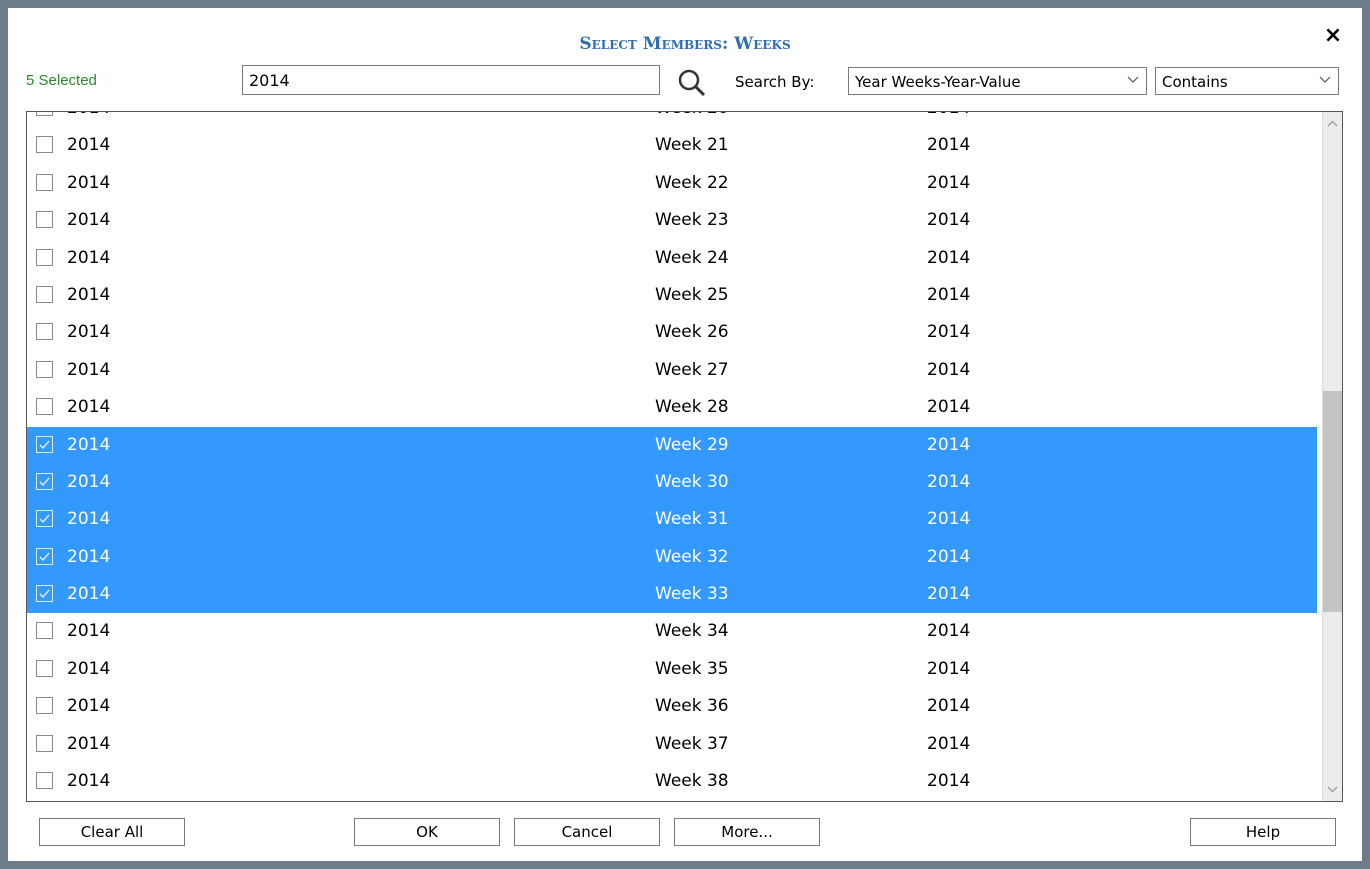 The width and height of the screenshot is (1370, 869). I want to click on list-item: 2014 Week 29 2014, so click(672, 445).